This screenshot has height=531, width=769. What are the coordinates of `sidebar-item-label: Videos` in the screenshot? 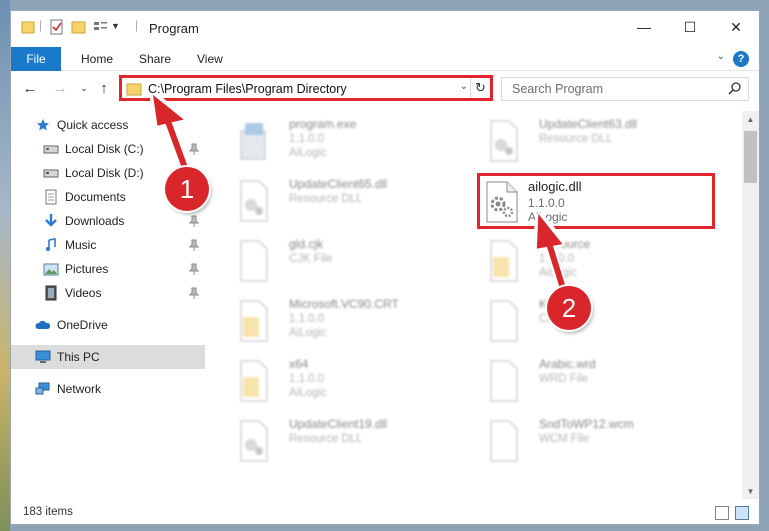 It's located at (83, 293).